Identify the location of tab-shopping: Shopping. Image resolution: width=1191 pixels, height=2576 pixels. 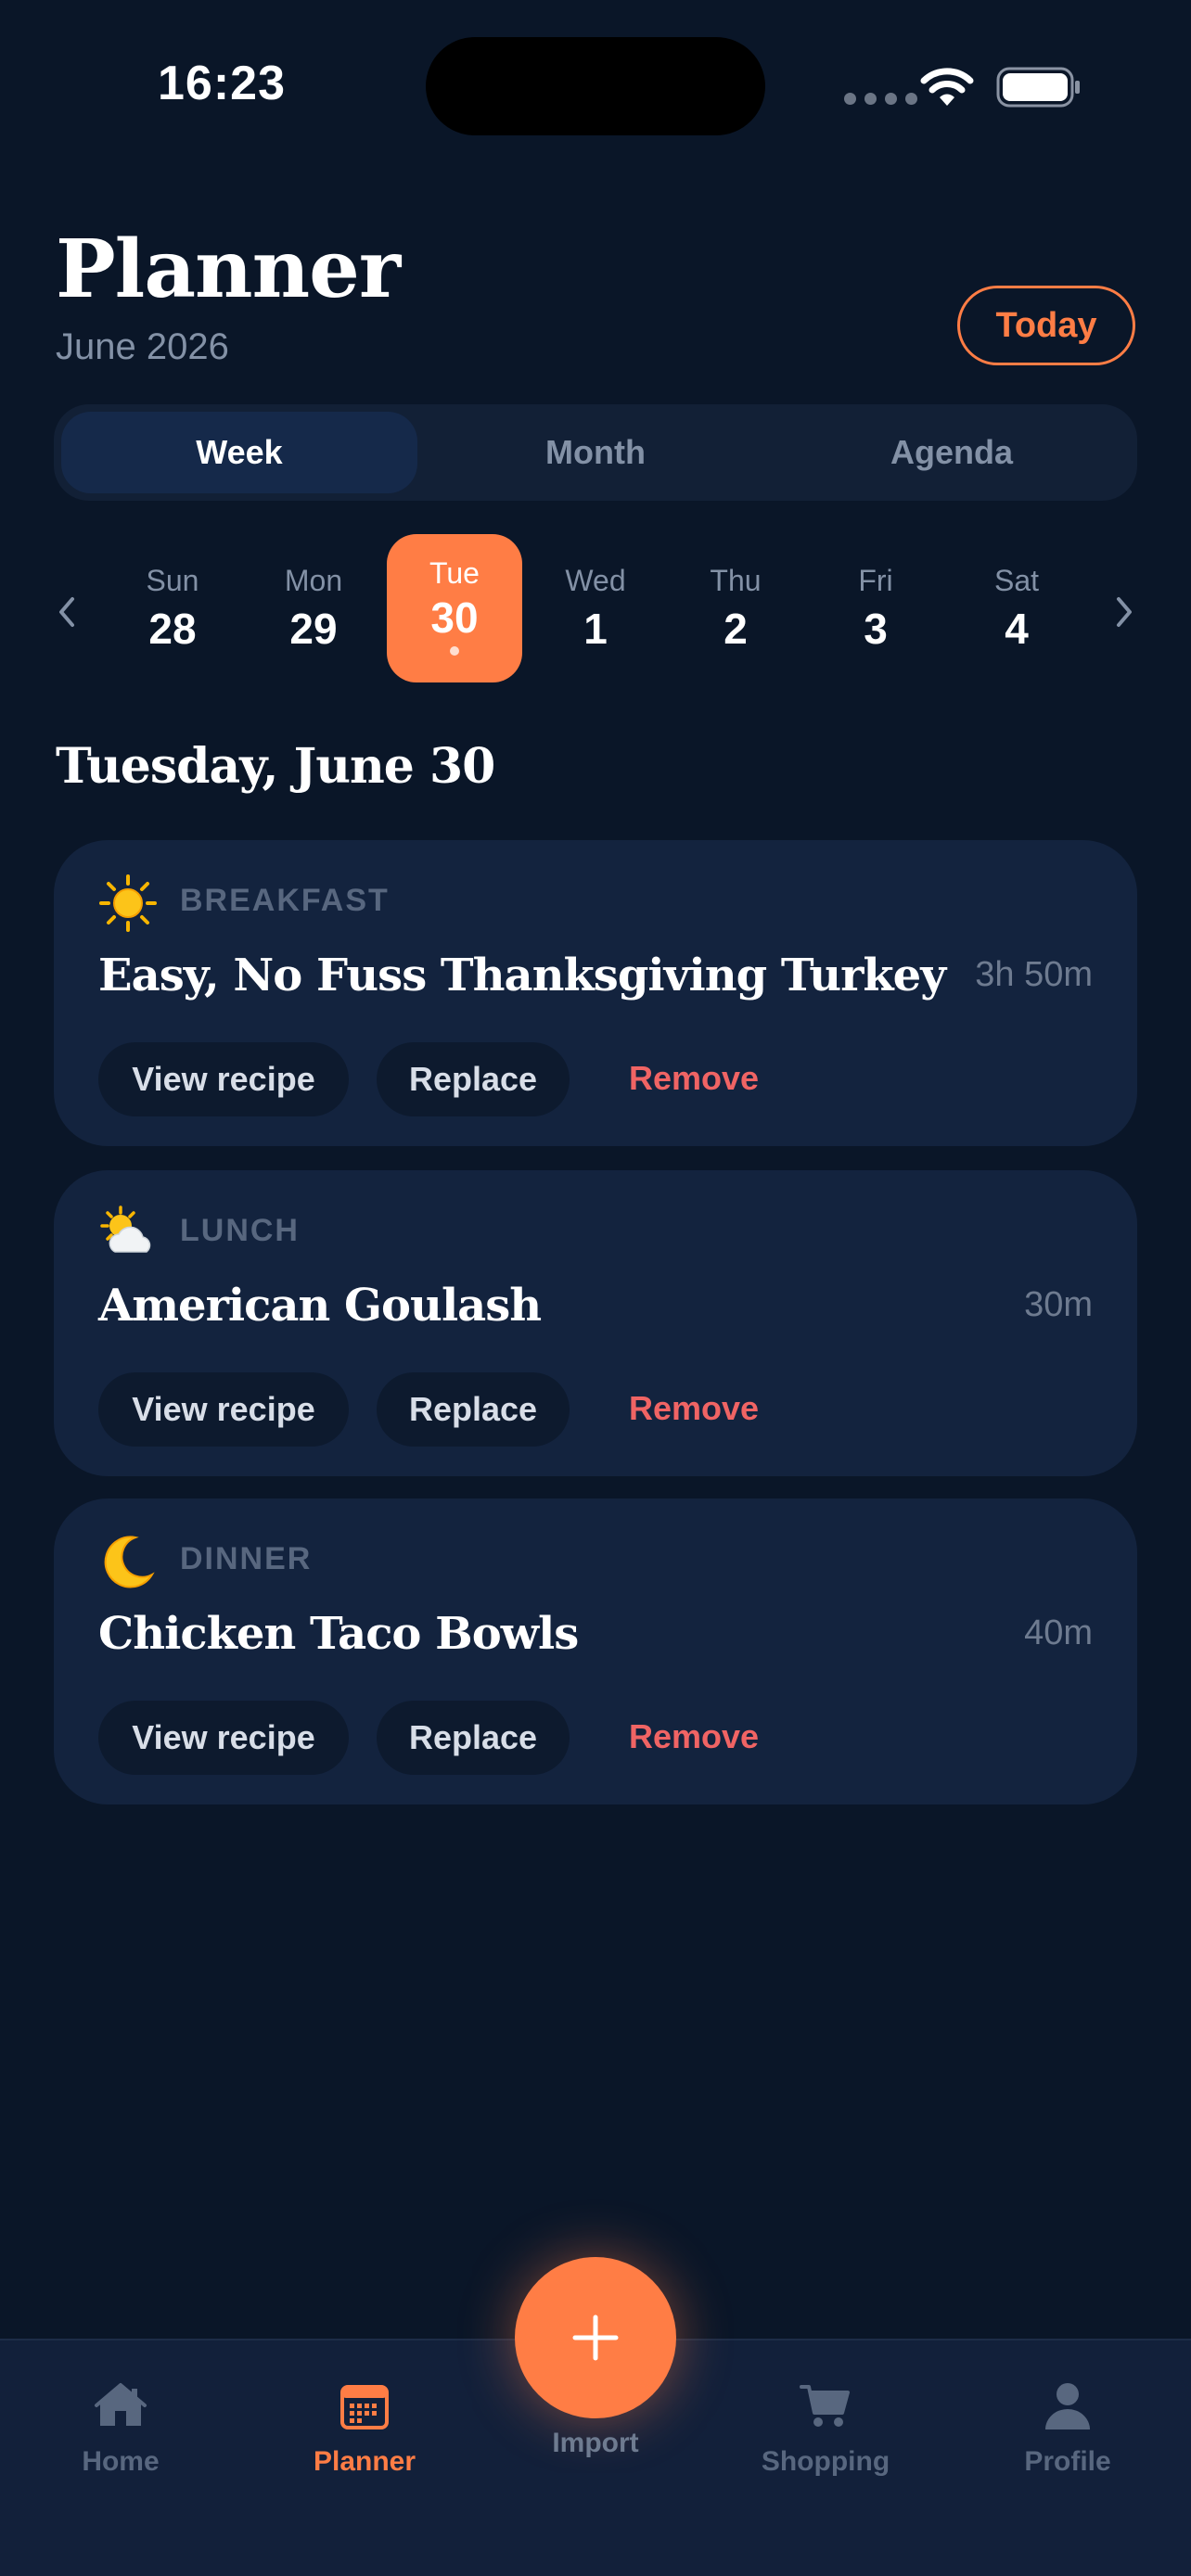
(825, 2428).